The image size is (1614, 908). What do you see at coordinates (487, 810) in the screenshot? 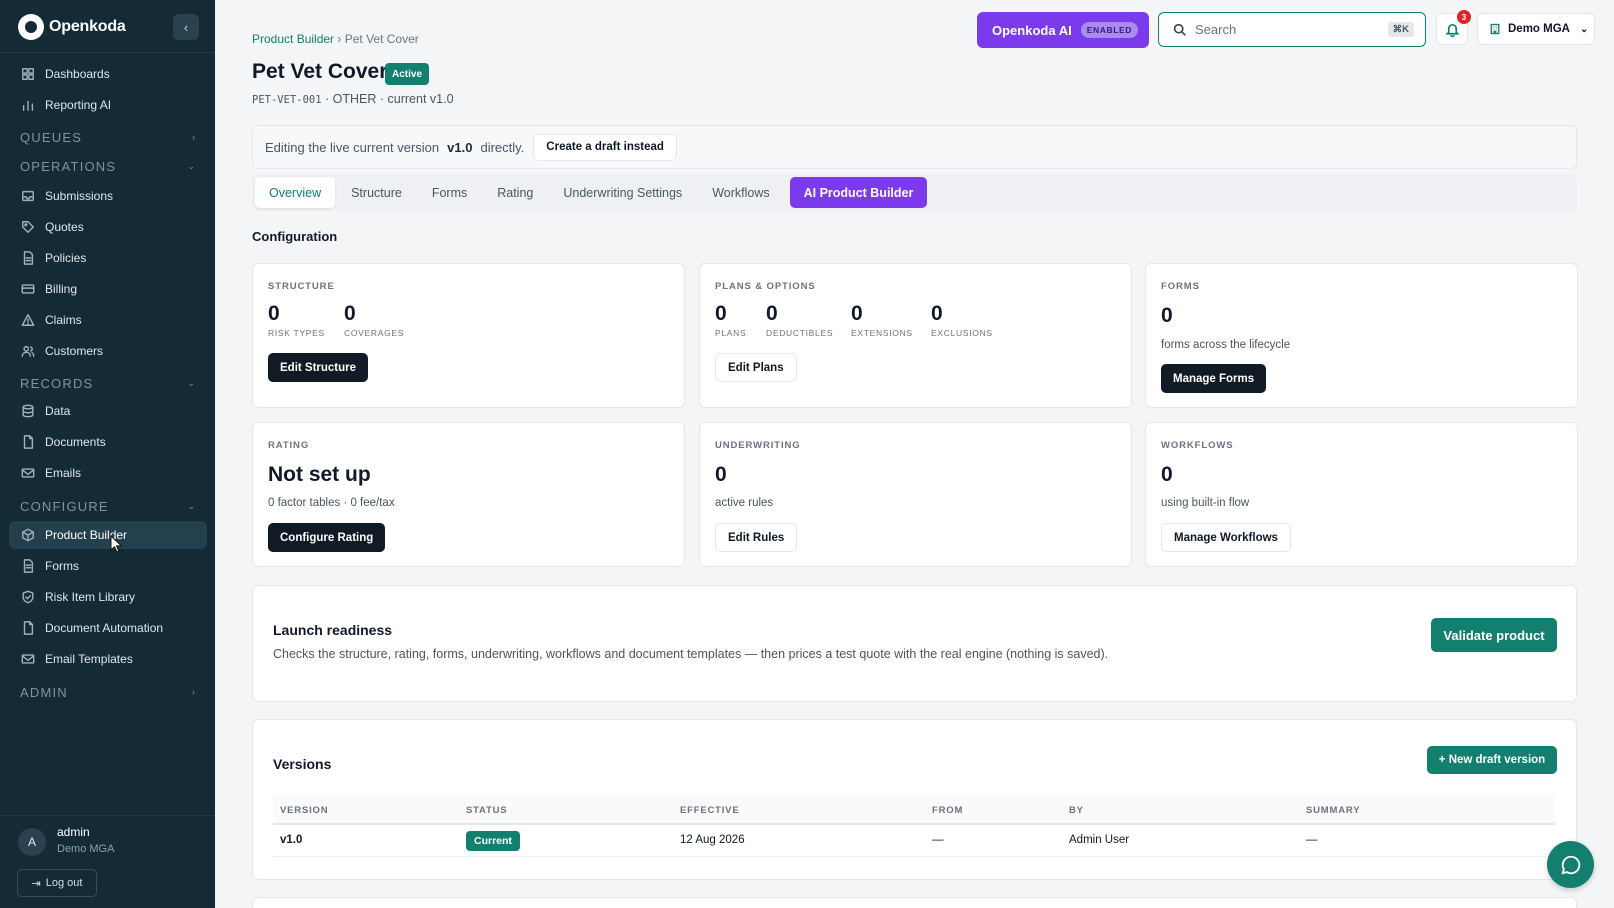
I see `column-header-status: STATUS` at bounding box center [487, 810].